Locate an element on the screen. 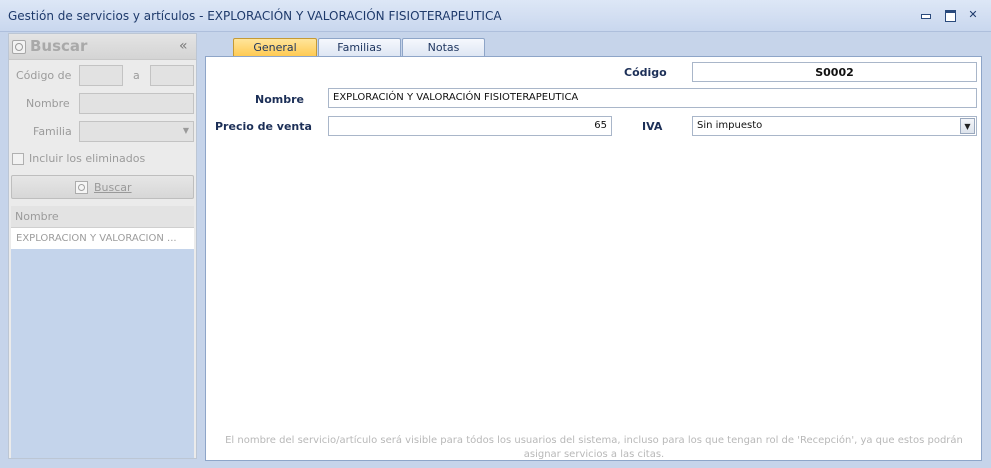  iva-label: IVA is located at coordinates (652, 126).